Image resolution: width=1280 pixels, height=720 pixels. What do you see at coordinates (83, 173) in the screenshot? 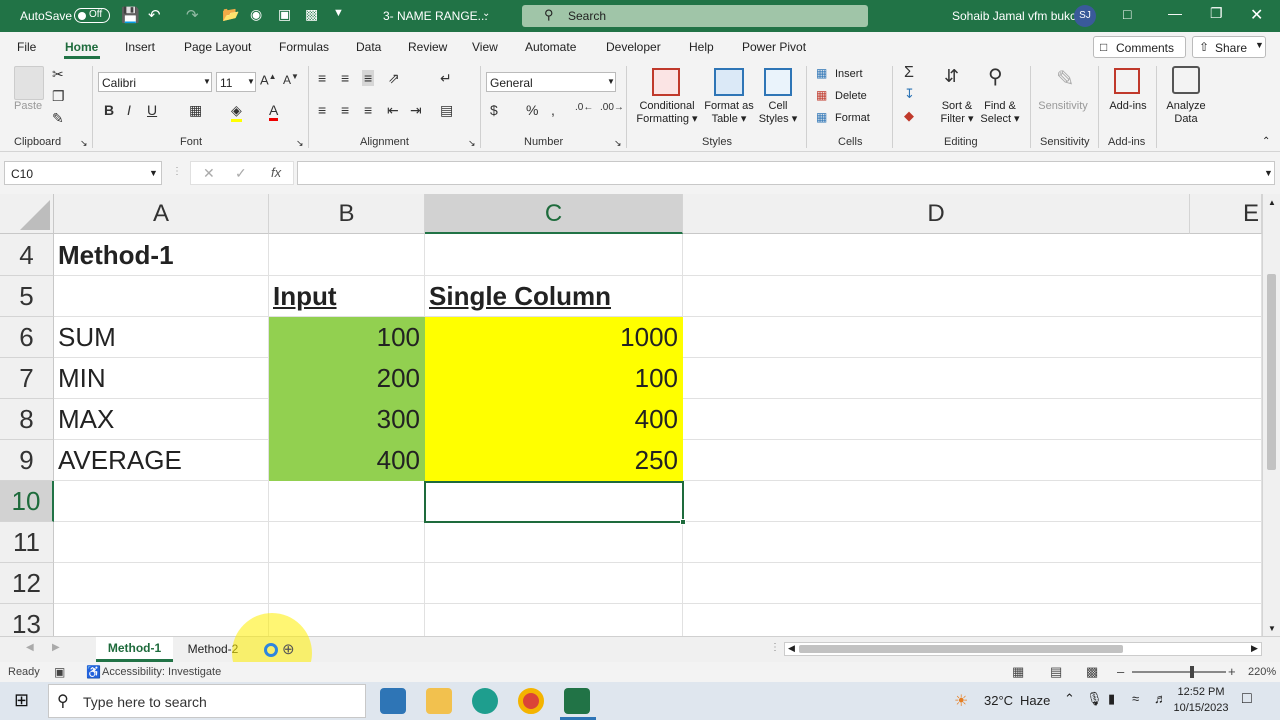
I see `name-box: C10 ▼` at bounding box center [83, 173].